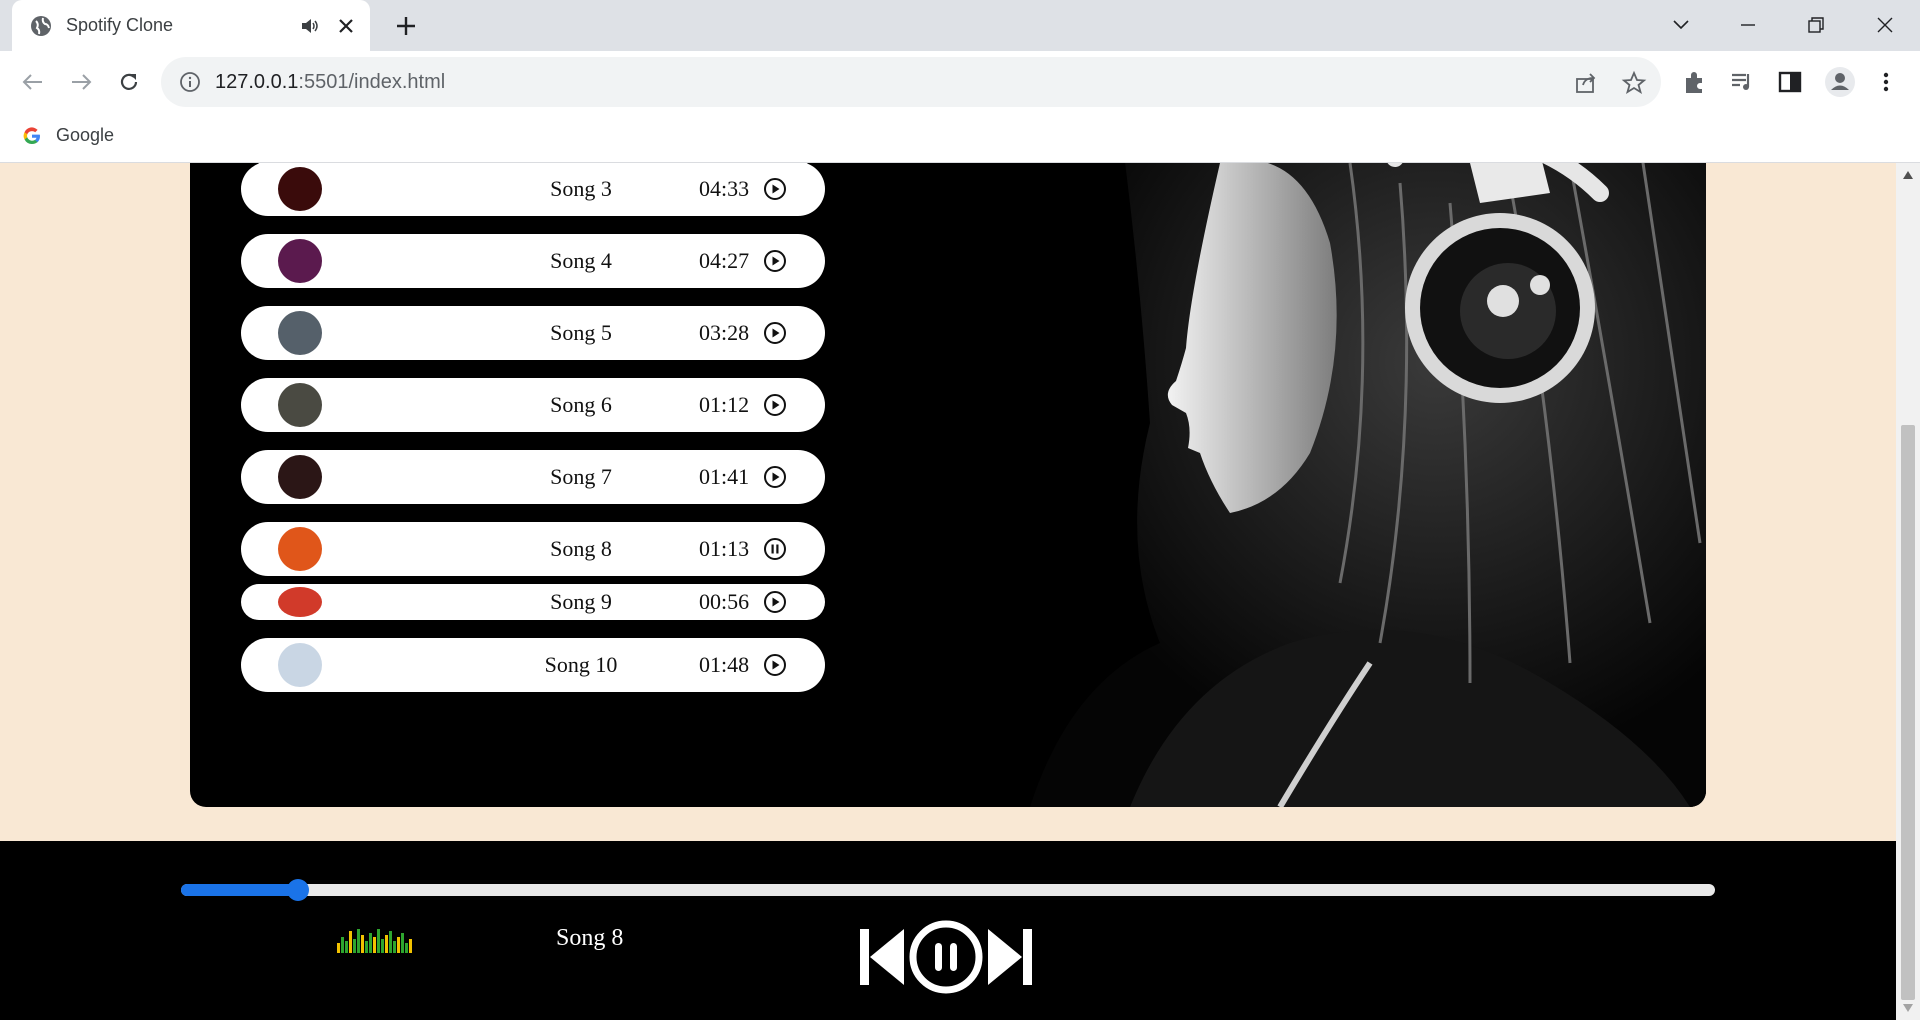 The image size is (1920, 1020). Describe the element at coordinates (581, 188) in the screenshot. I see `song-name: Song 3` at that location.